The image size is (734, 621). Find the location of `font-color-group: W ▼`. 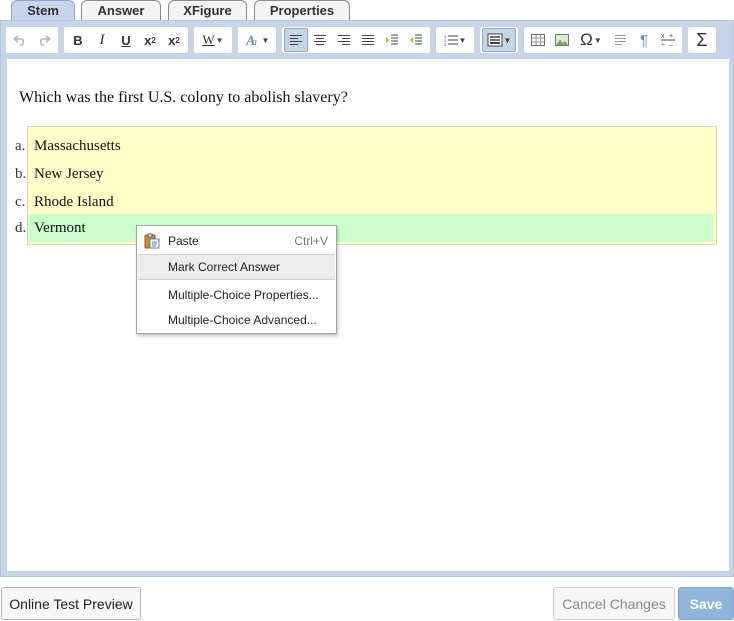

font-color-group: W ▼ is located at coordinates (213, 40).